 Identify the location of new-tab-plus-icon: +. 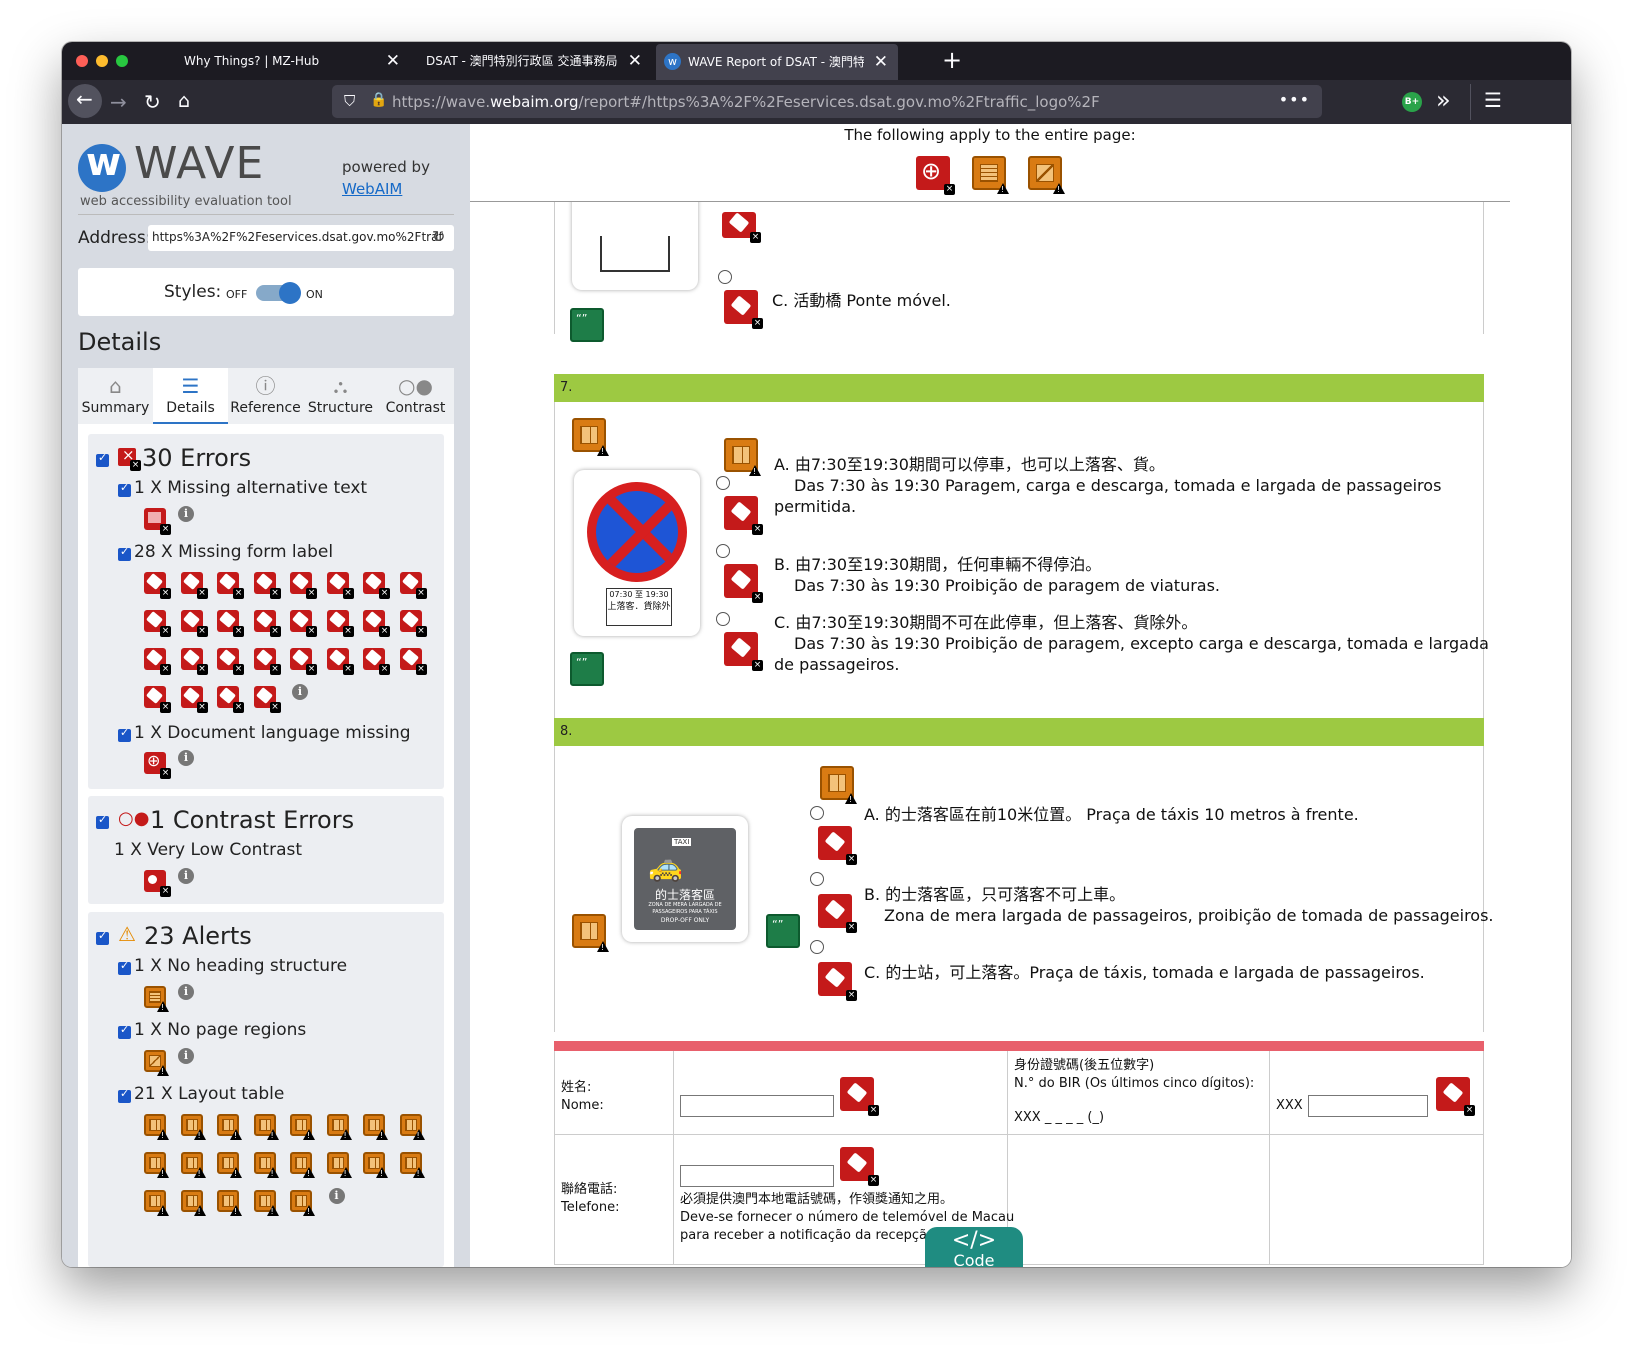
(952, 60).